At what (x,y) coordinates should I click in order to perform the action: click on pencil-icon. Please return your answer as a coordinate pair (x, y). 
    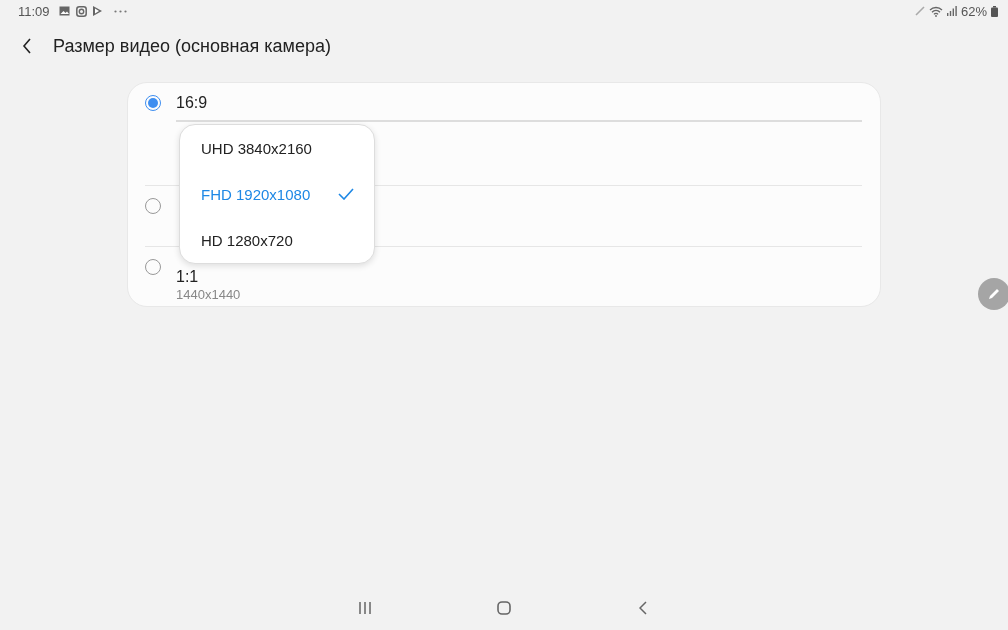
    Looking at the image, I should click on (994, 294).